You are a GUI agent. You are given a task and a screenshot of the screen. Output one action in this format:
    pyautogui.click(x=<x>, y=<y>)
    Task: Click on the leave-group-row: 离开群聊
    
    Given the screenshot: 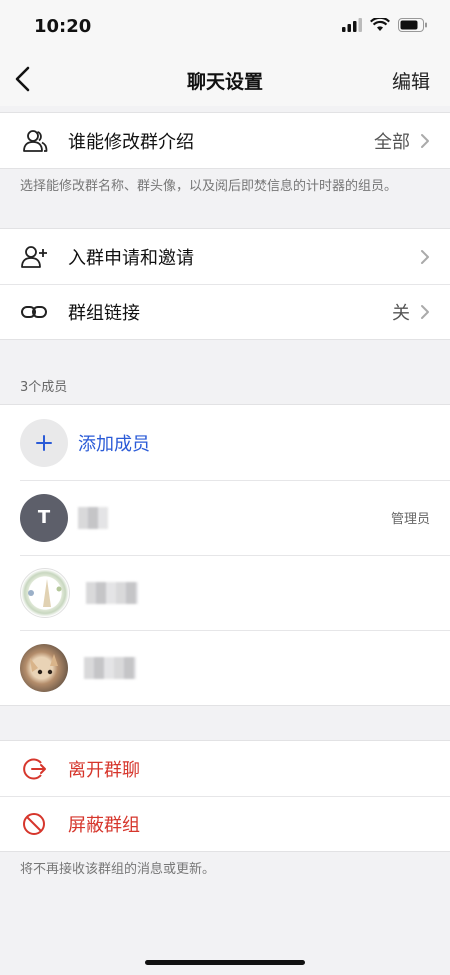 What is the action you would take?
    pyautogui.click(x=225, y=768)
    